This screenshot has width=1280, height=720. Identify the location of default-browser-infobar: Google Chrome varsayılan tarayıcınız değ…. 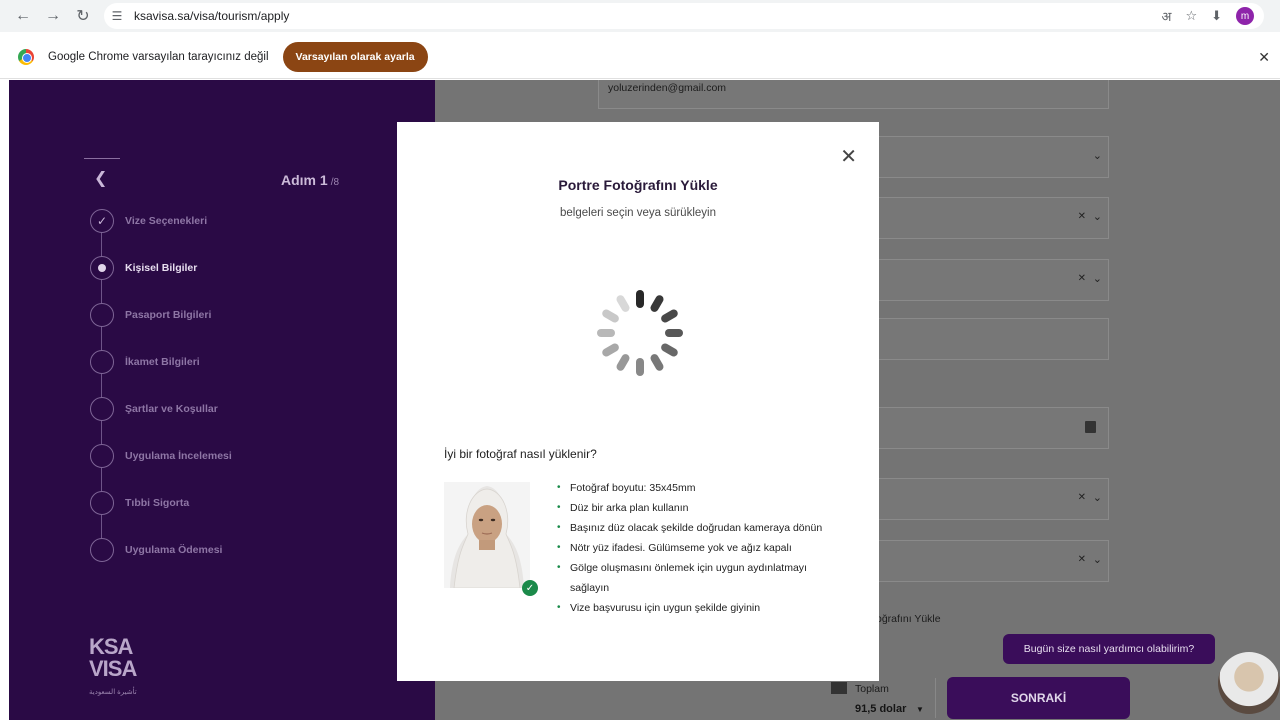
(640, 57).